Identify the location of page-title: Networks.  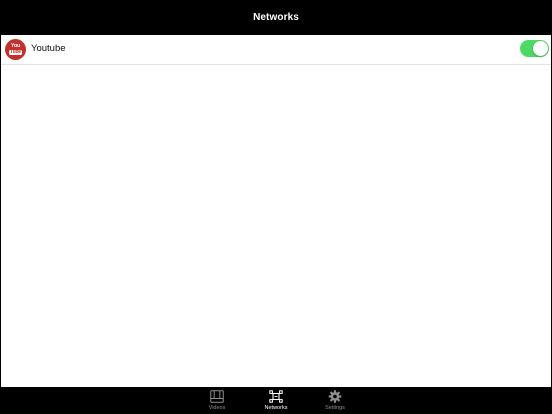
(276, 17).